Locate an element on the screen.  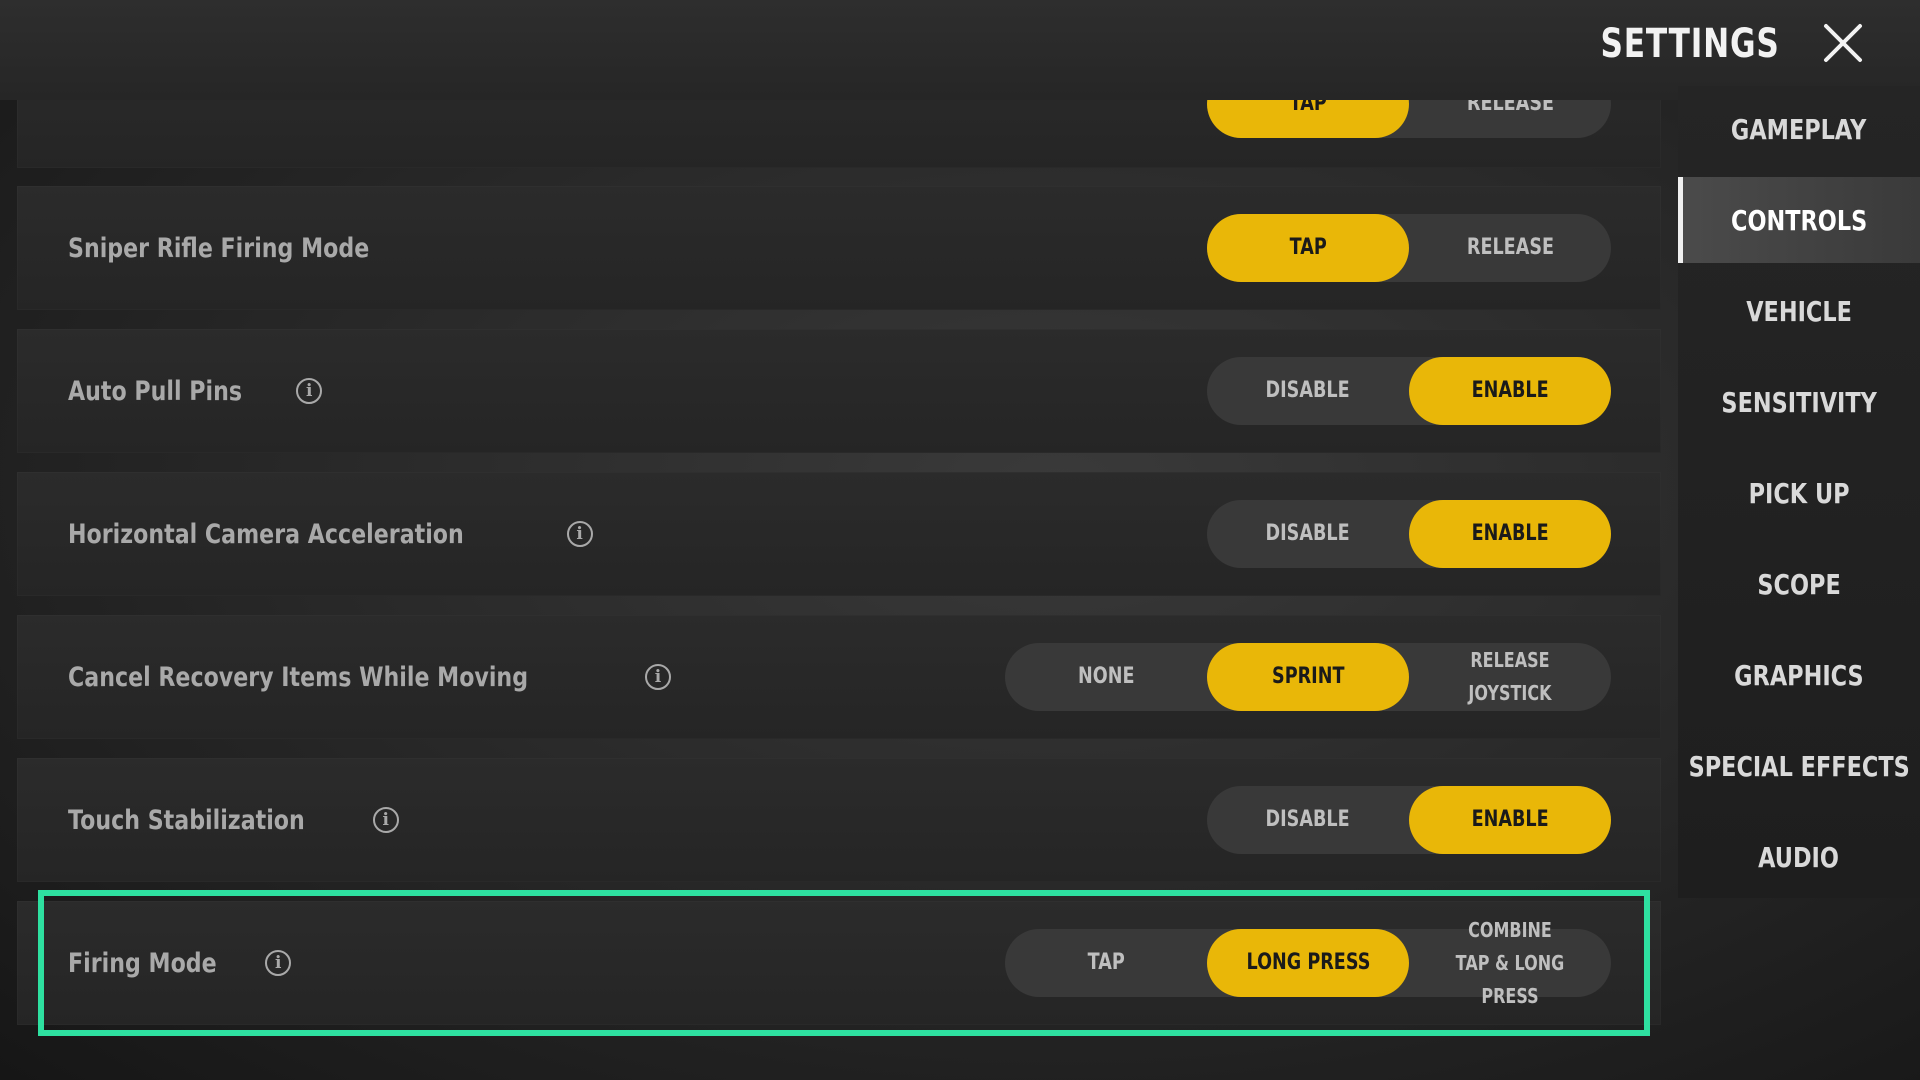
sidebar-item-label: CONTROLS is located at coordinates (1799, 220).